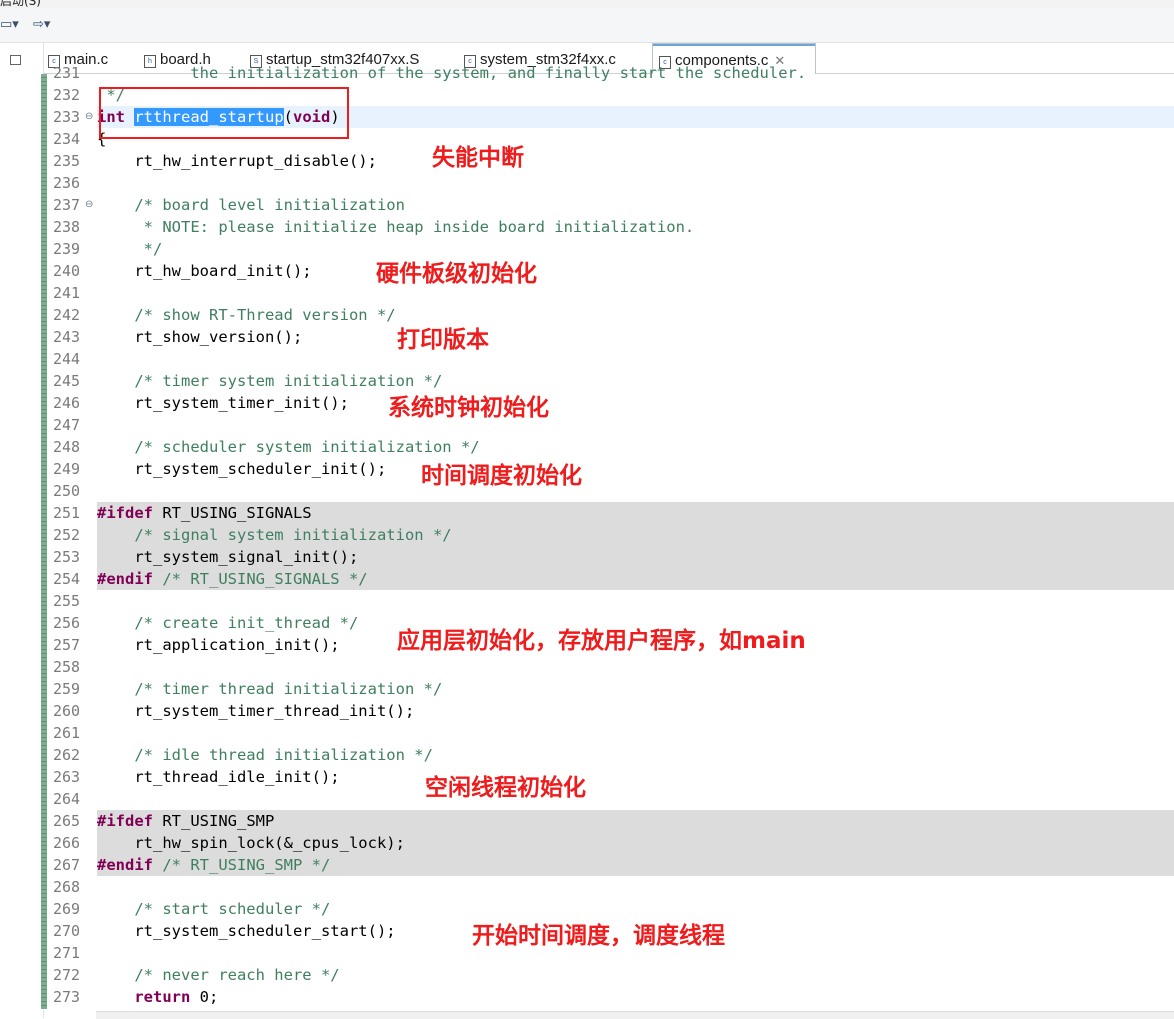  Describe the element at coordinates (635, 843) in the screenshot. I see `code-line-266: rt_hw_spin_lock(&_cpus_lock);` at that location.